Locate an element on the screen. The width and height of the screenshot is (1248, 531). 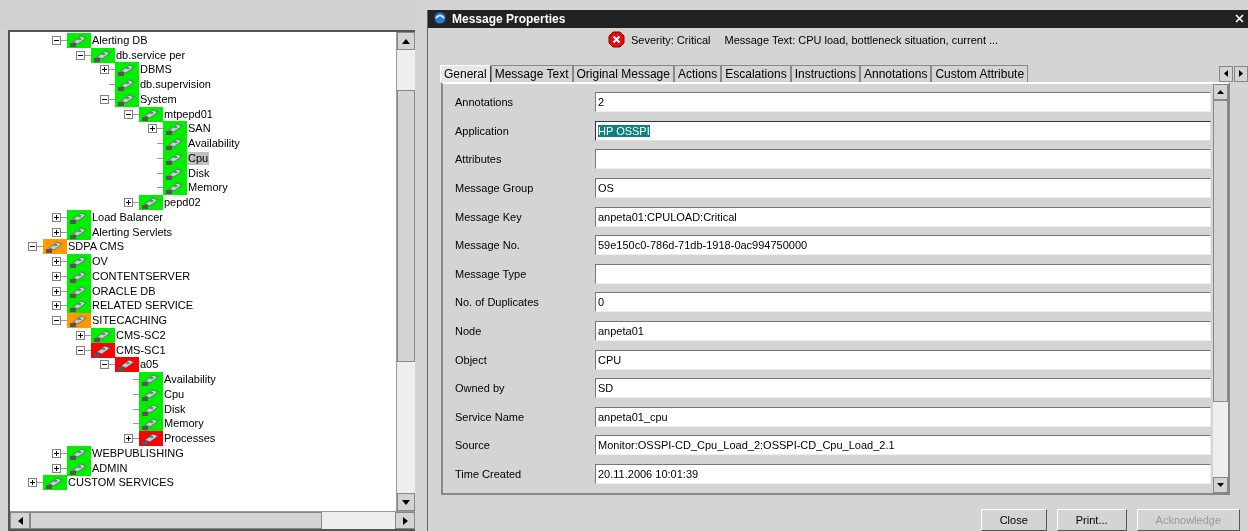
tab-scroll-left-icon is located at coordinates (1226, 73).